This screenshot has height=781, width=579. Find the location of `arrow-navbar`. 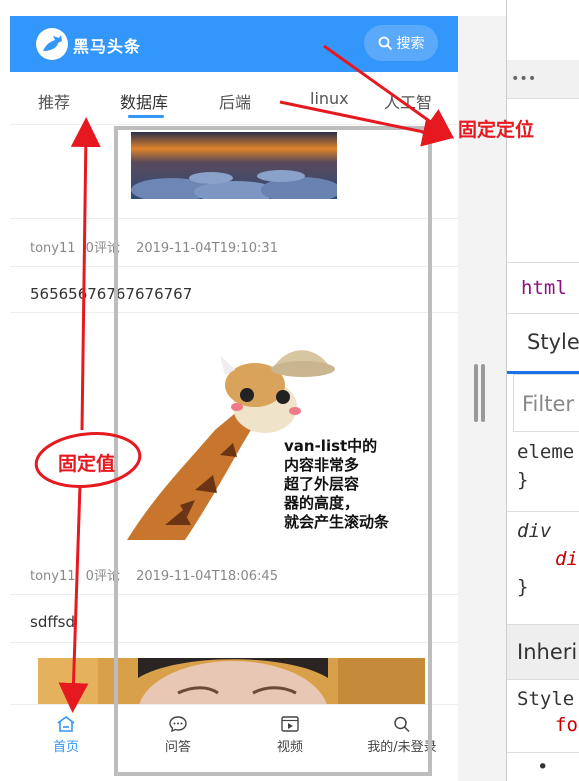

arrow-navbar is located at coordinates (389, 91).